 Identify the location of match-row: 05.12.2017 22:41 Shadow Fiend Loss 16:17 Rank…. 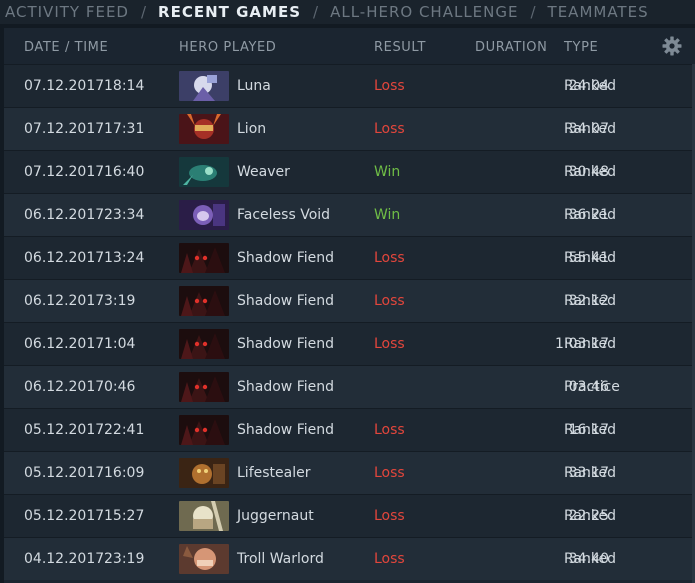
(349, 429).